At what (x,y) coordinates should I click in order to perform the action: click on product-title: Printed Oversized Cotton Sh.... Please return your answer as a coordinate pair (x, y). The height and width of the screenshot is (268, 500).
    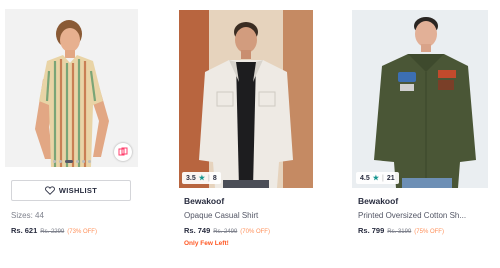
    Looking at the image, I should click on (412, 215).